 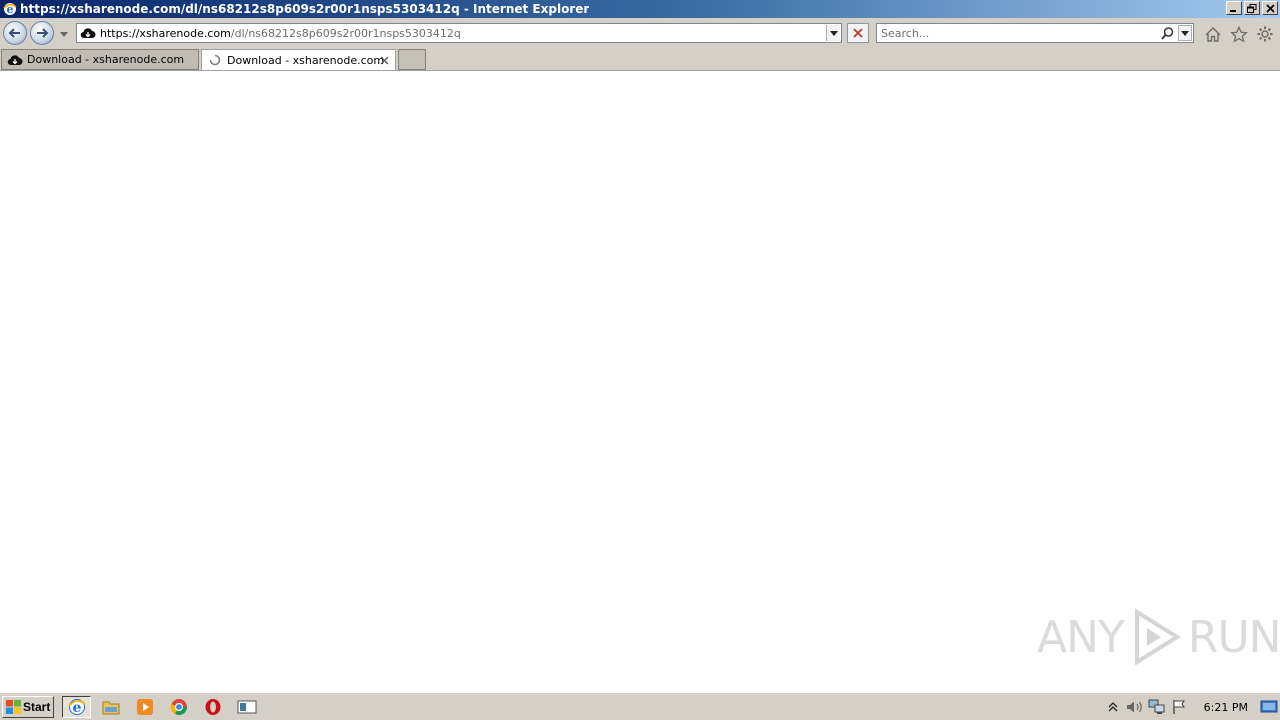 I want to click on toolbar-icons, so click(x=1239, y=34).